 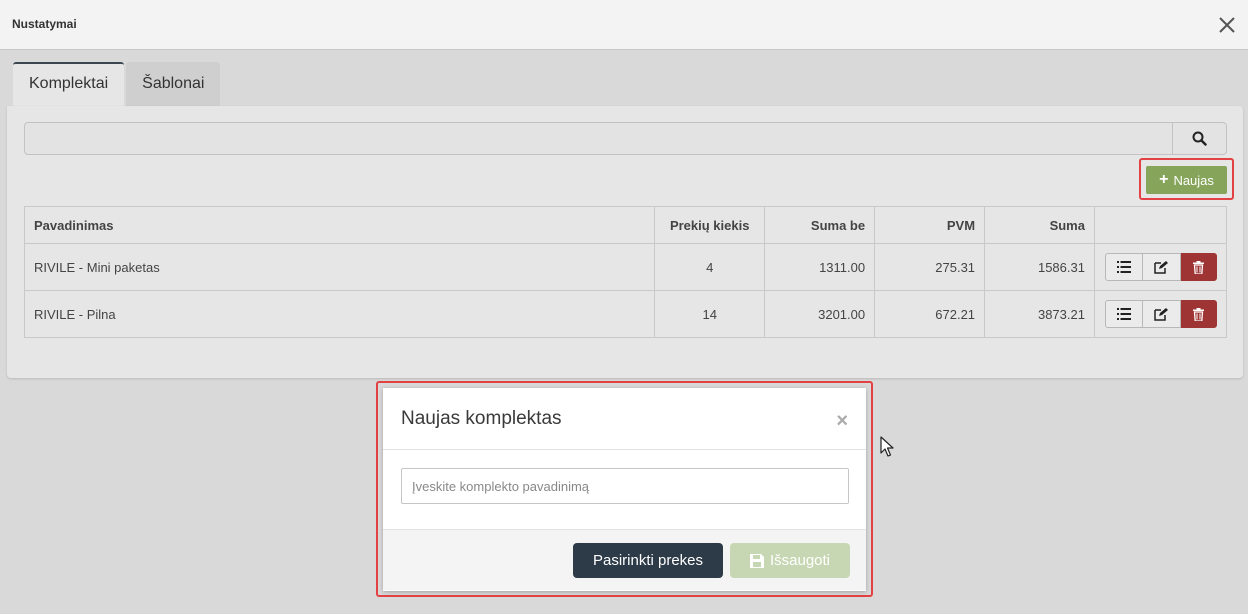 I want to click on window-title: Nustatymai, so click(x=44, y=24).